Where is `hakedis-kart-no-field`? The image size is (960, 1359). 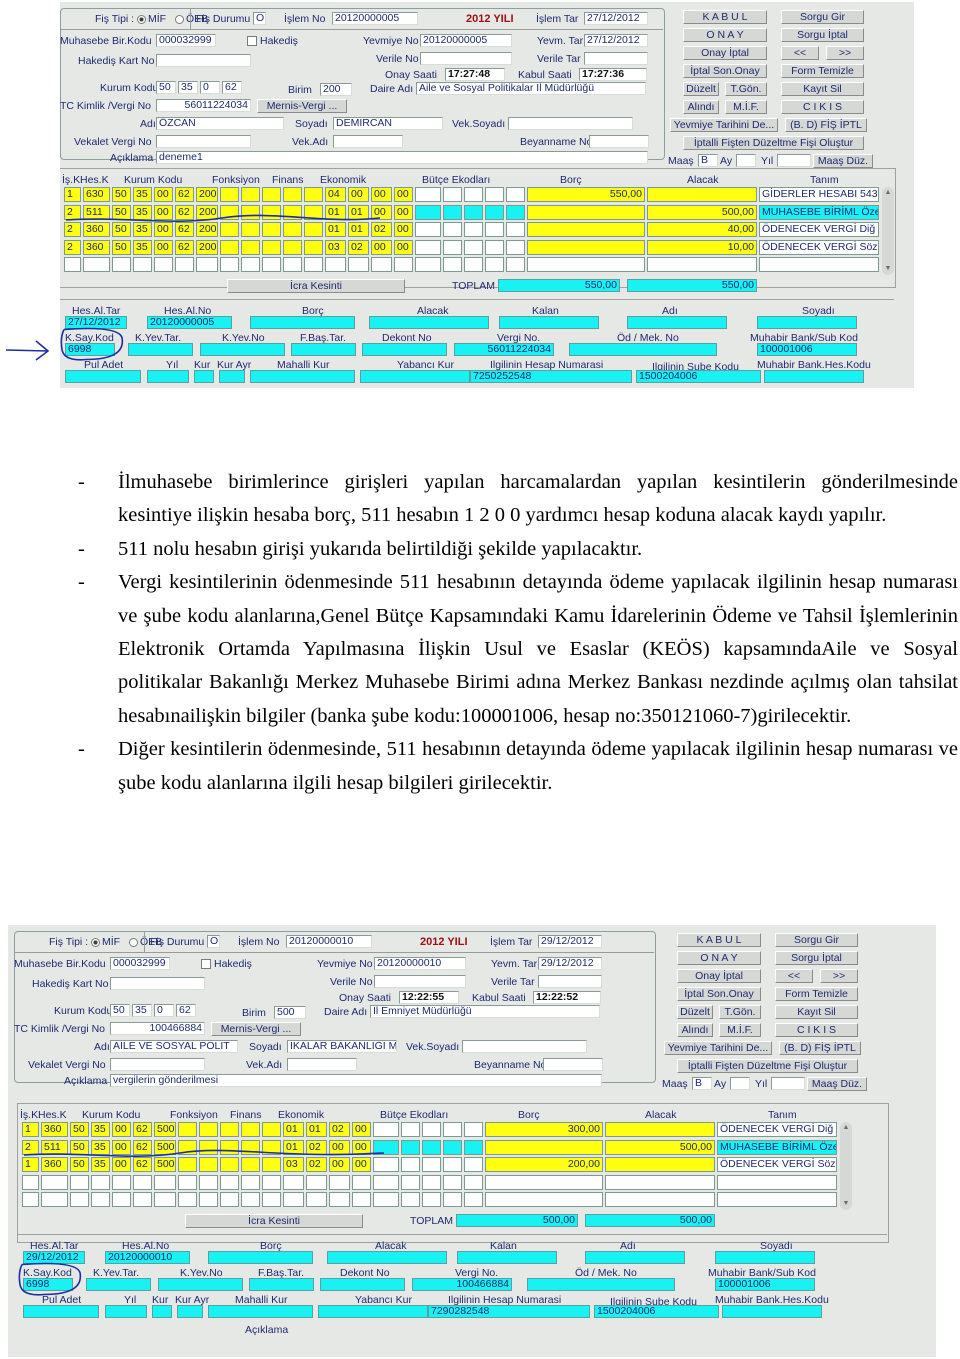 hakedis-kart-no-field is located at coordinates (203, 60).